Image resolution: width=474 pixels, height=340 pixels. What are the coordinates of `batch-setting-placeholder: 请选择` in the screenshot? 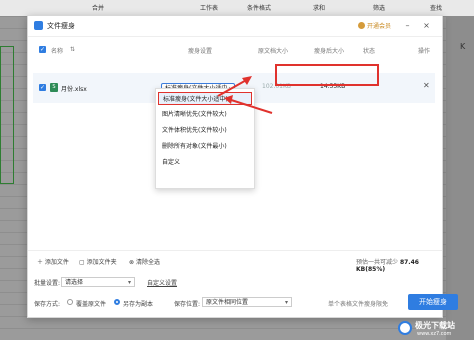 It's located at (74, 282).